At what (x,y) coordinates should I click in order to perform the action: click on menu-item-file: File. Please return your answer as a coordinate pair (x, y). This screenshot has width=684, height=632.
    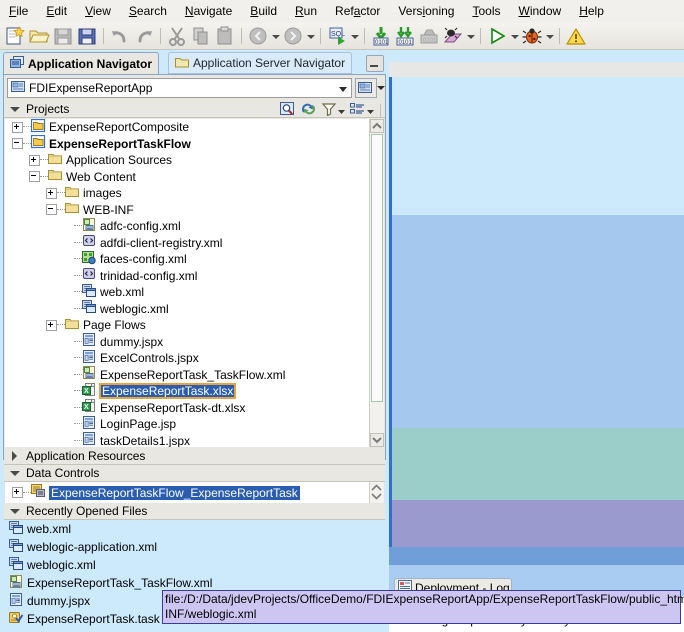
    Looking at the image, I should click on (18, 11).